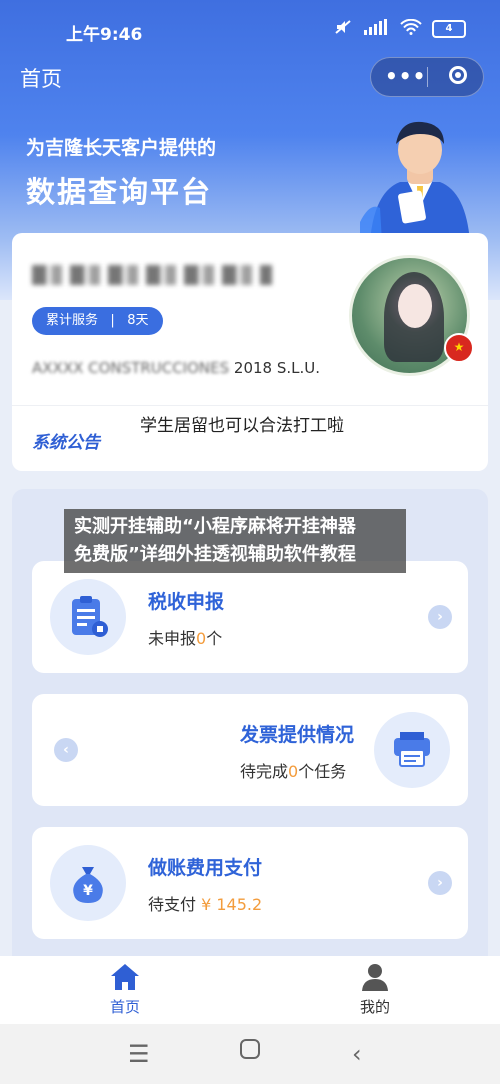 The image size is (500, 1084). I want to click on page-title: 首页, so click(41, 79).